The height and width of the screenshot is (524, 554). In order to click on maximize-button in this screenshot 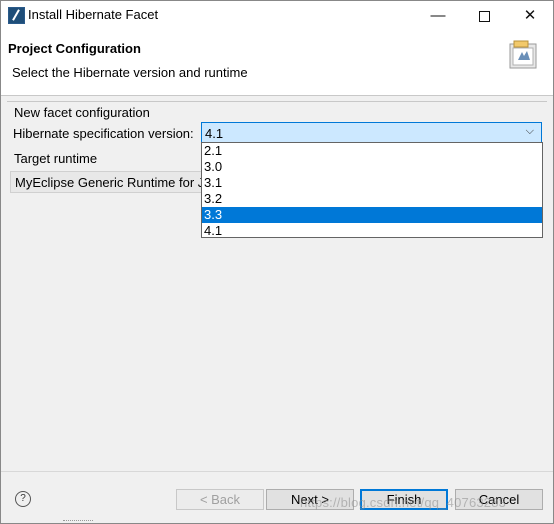, I will do `click(484, 16)`.